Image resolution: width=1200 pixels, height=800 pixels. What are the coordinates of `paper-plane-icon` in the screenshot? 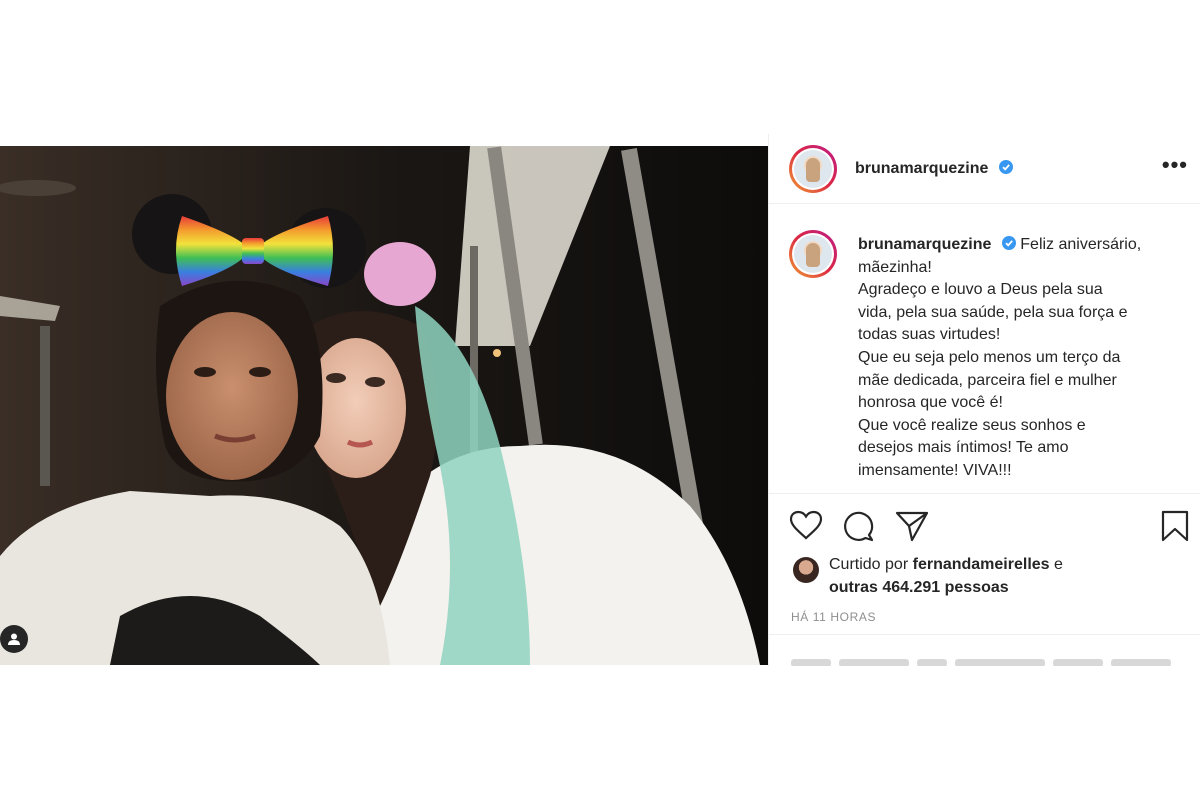 It's located at (912, 526).